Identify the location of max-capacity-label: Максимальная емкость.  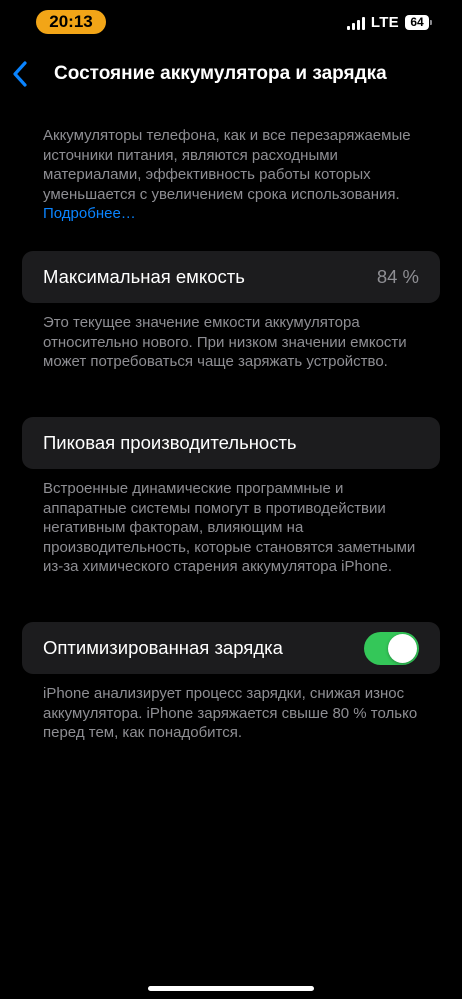
(144, 276).